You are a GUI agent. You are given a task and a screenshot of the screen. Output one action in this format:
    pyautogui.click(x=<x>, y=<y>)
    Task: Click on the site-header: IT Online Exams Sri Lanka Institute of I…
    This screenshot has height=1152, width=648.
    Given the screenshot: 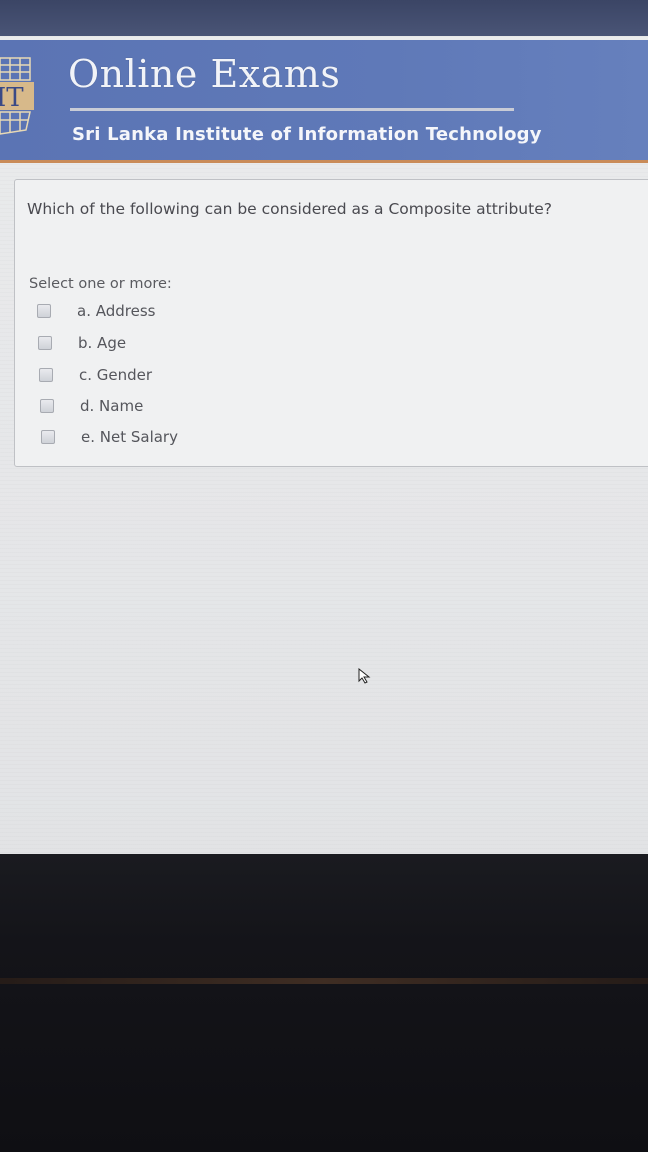 What is the action you would take?
    pyautogui.click(x=324, y=101)
    